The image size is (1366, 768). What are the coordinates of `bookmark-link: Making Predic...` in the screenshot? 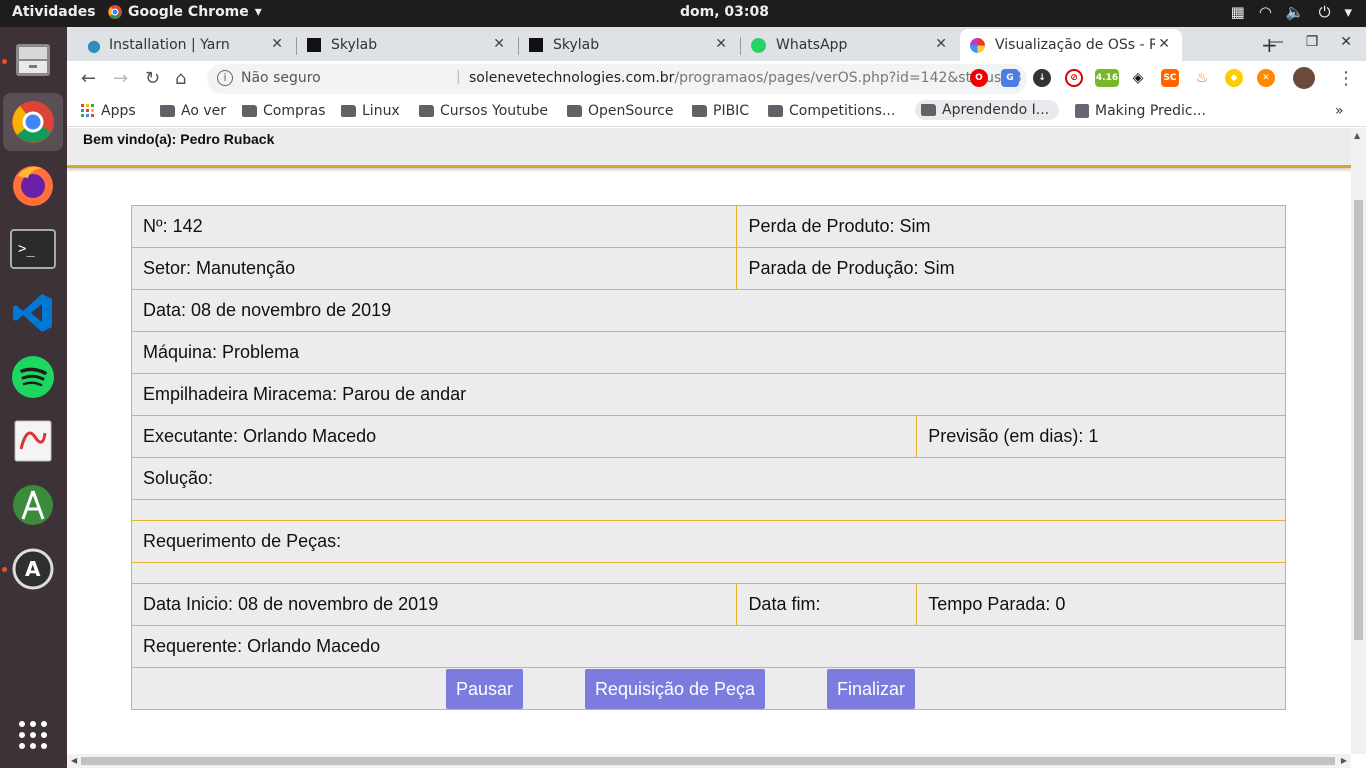 It's located at (1140, 111).